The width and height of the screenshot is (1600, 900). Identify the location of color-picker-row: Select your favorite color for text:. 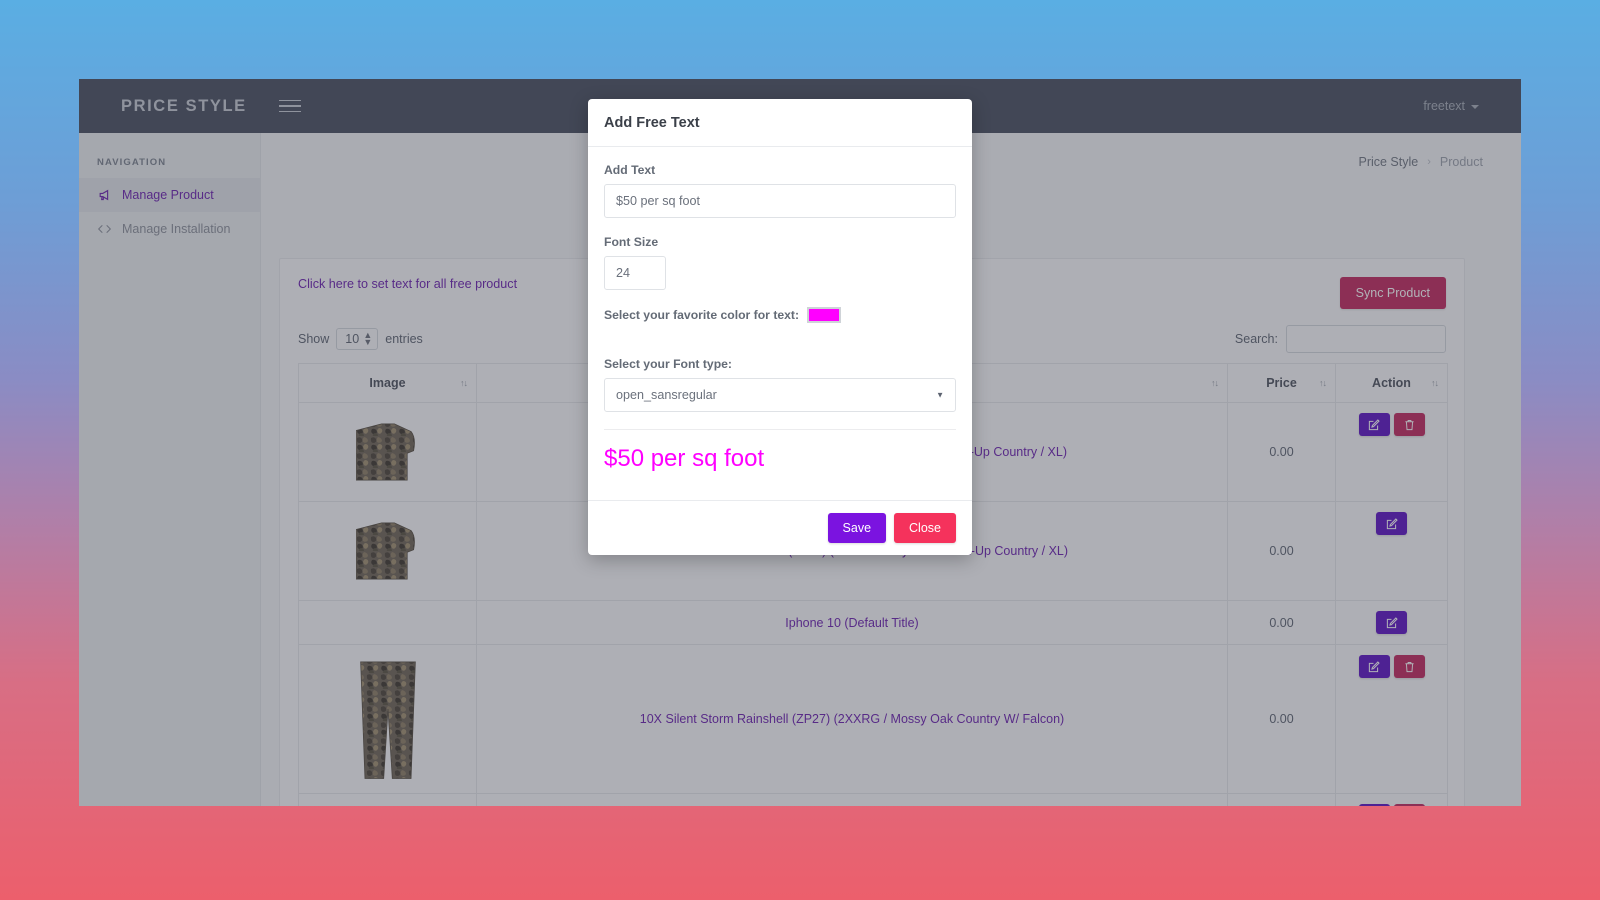
(780, 315).